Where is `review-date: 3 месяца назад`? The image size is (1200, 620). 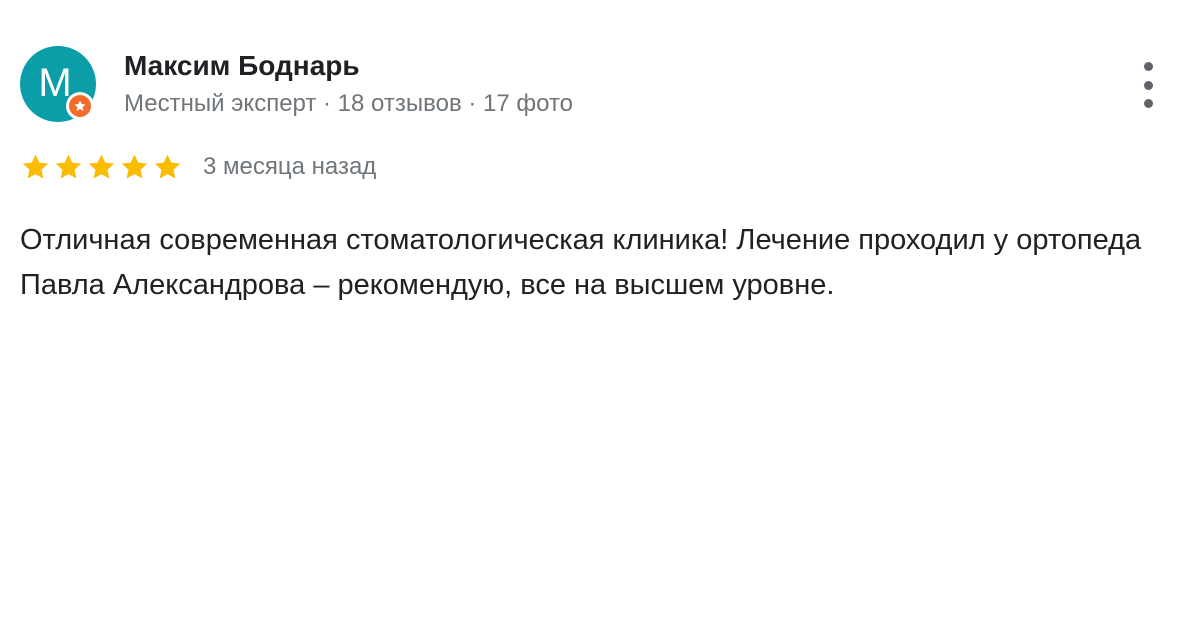 review-date: 3 месяца назад is located at coordinates (290, 166).